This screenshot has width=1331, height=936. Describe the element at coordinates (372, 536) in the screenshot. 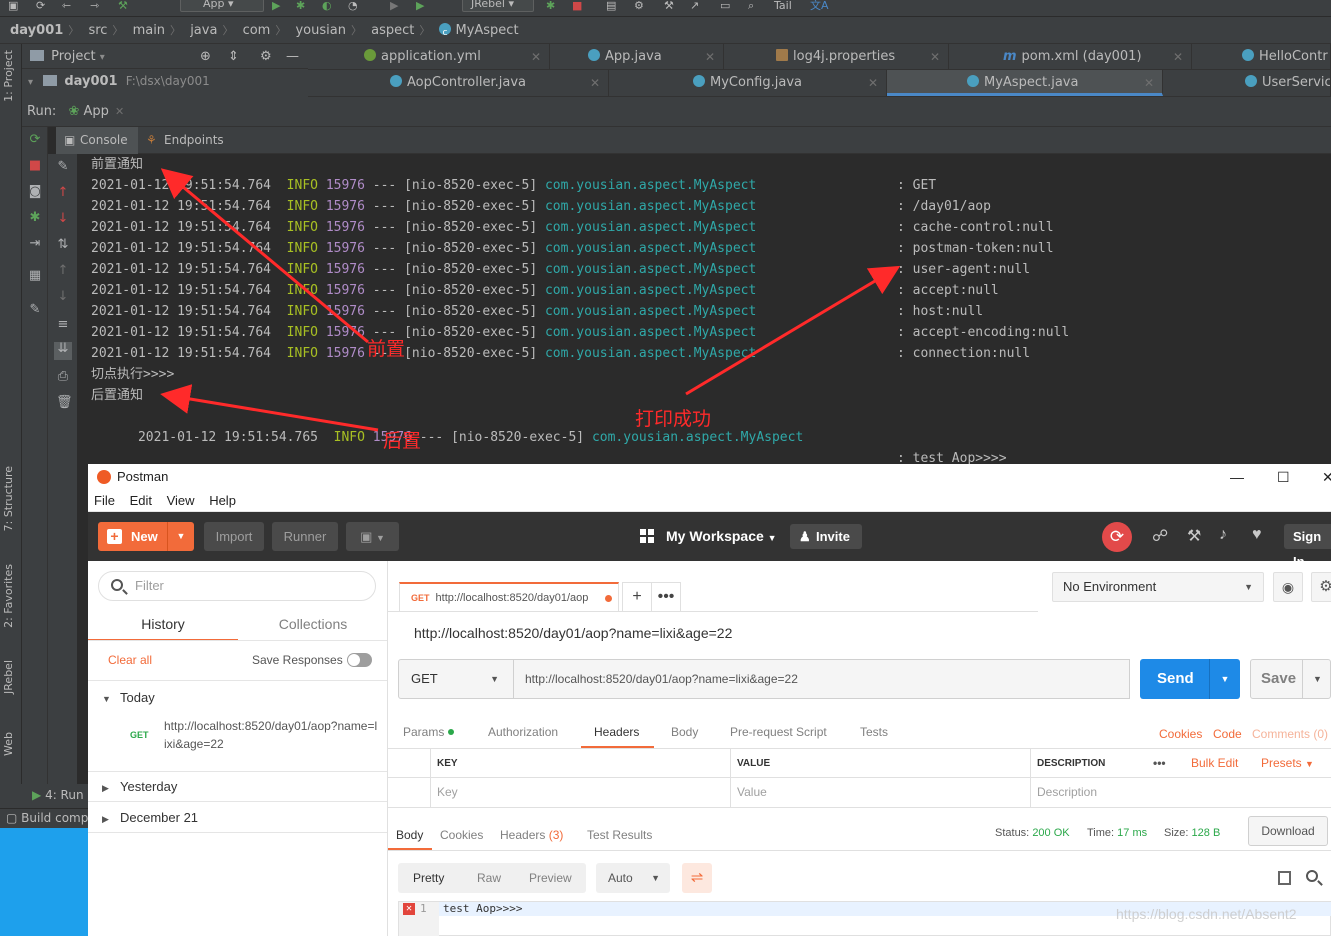

I see `new-window-button: ▣ ▼` at that location.